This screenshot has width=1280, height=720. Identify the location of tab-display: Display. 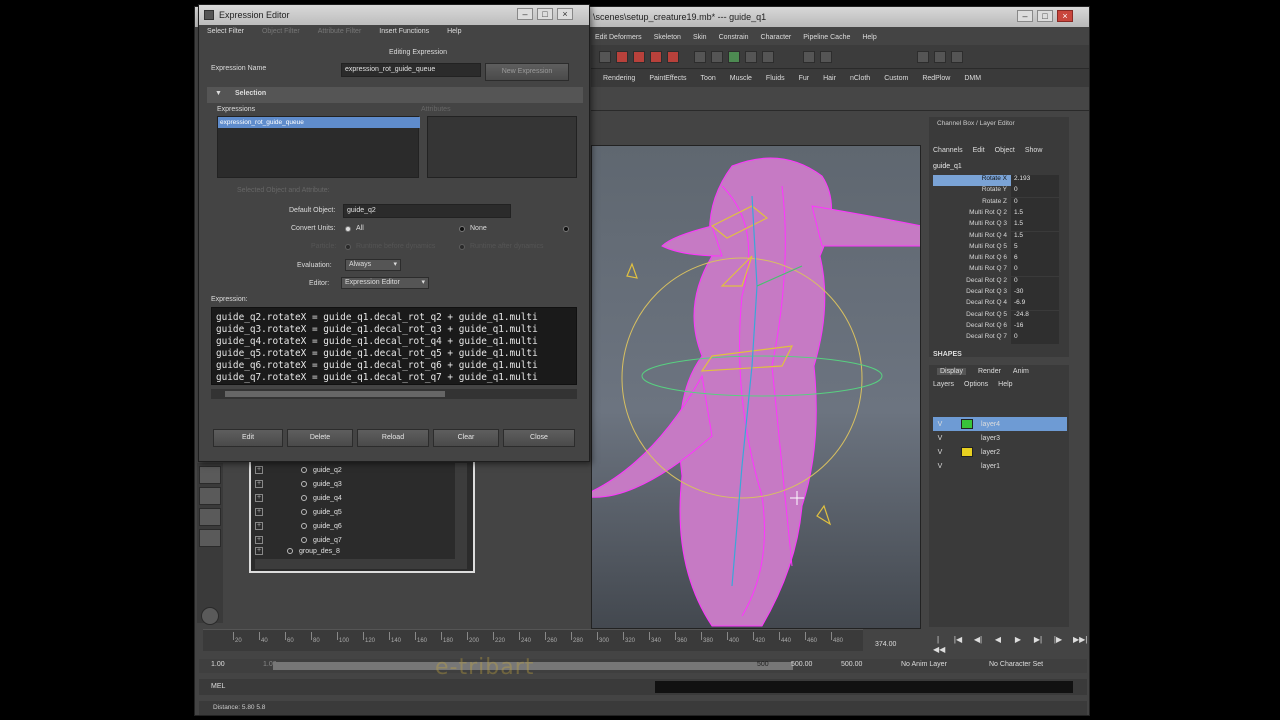
(951, 371).